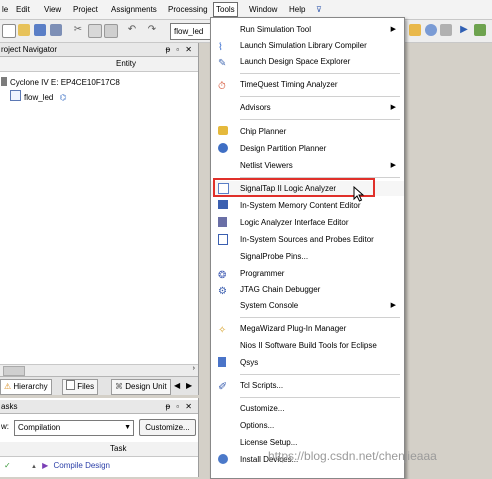 The image size is (492, 479). I want to click on chip-tool-icon, so click(446, 30).